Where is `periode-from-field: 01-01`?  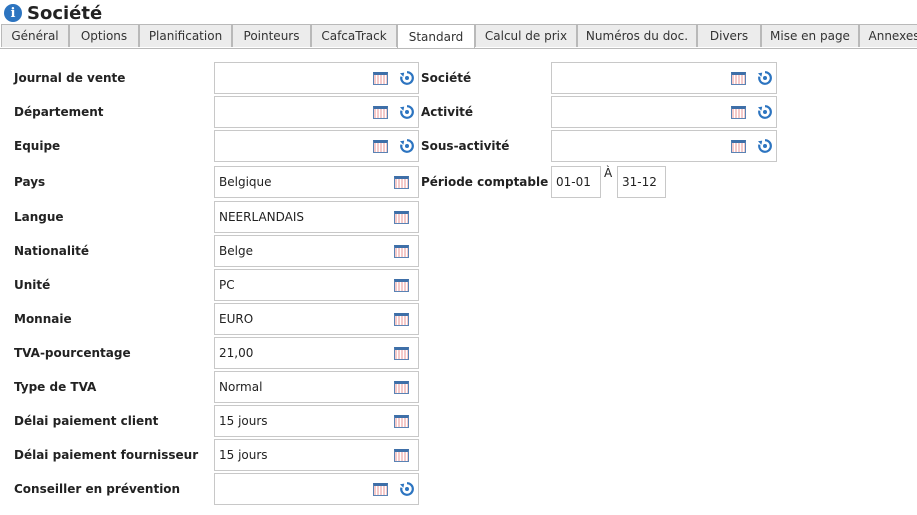 periode-from-field: 01-01 is located at coordinates (576, 182).